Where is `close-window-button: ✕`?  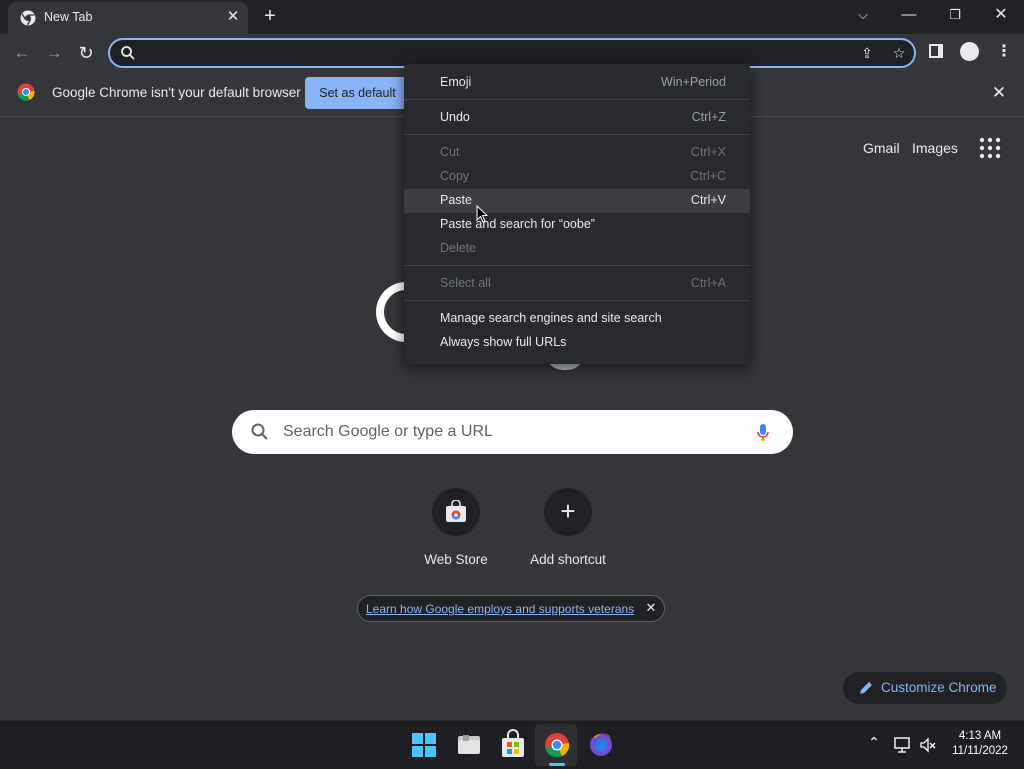
close-window-button: ✕ is located at coordinates (1001, 16).